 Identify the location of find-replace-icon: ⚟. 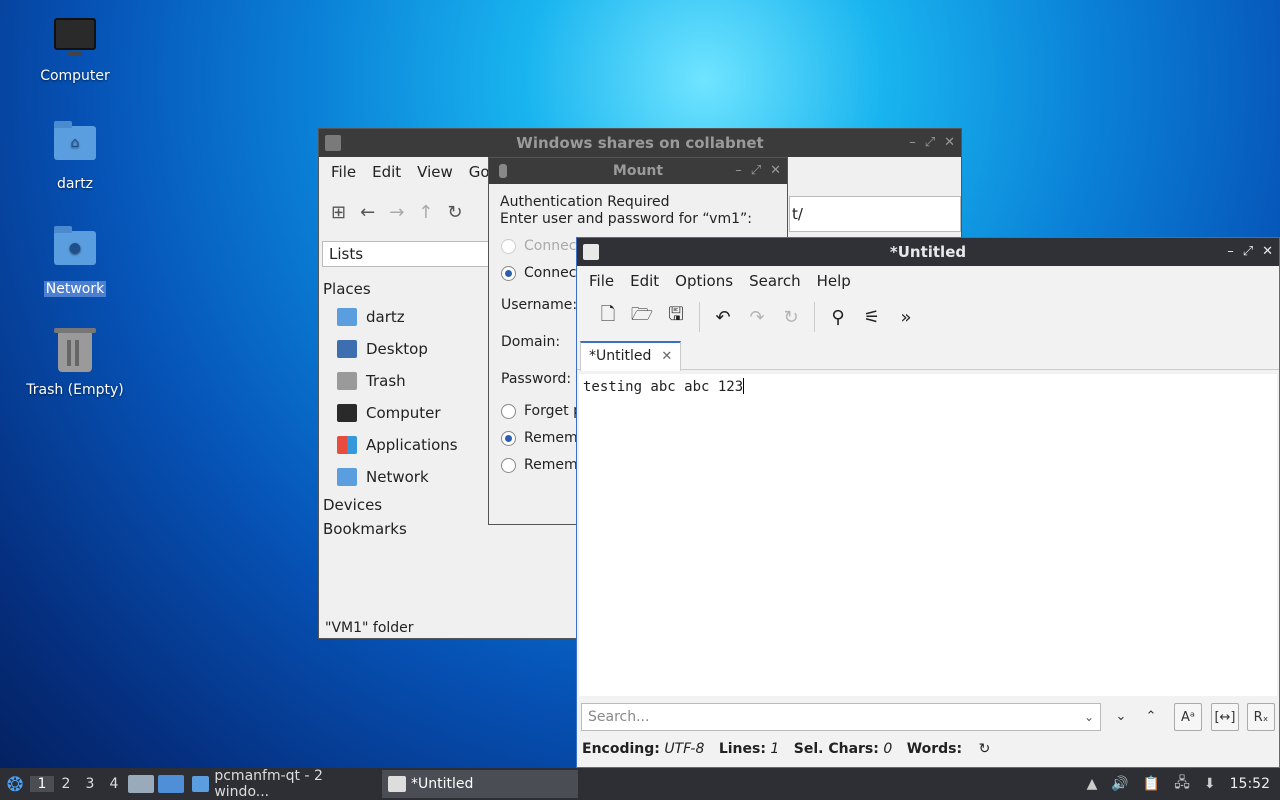
(872, 317).